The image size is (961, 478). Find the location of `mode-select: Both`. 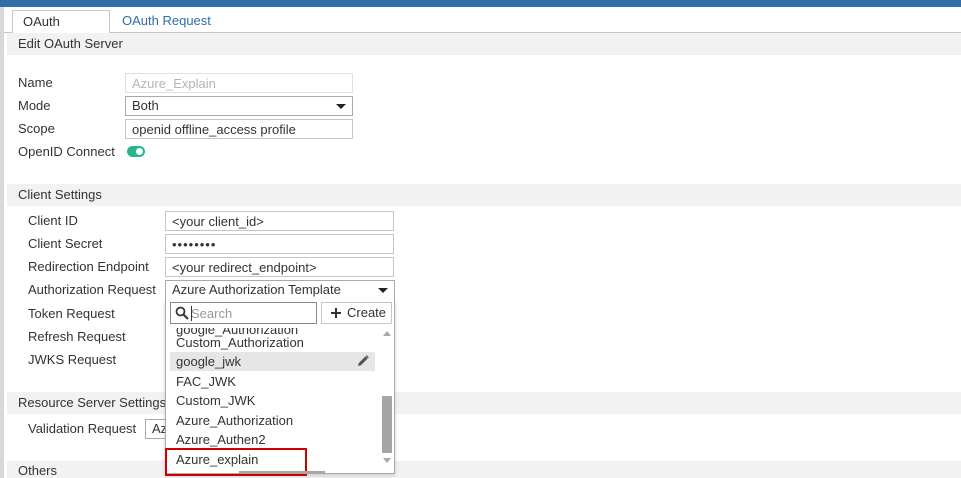

mode-select: Both is located at coordinates (239, 106).